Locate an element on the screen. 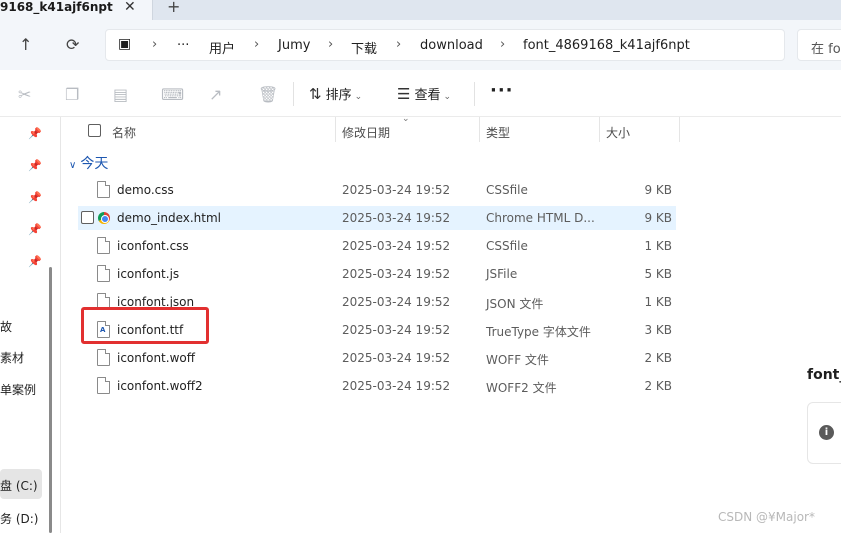 This screenshot has width=841, height=533. view-list-icon: ☰ is located at coordinates (404, 94).